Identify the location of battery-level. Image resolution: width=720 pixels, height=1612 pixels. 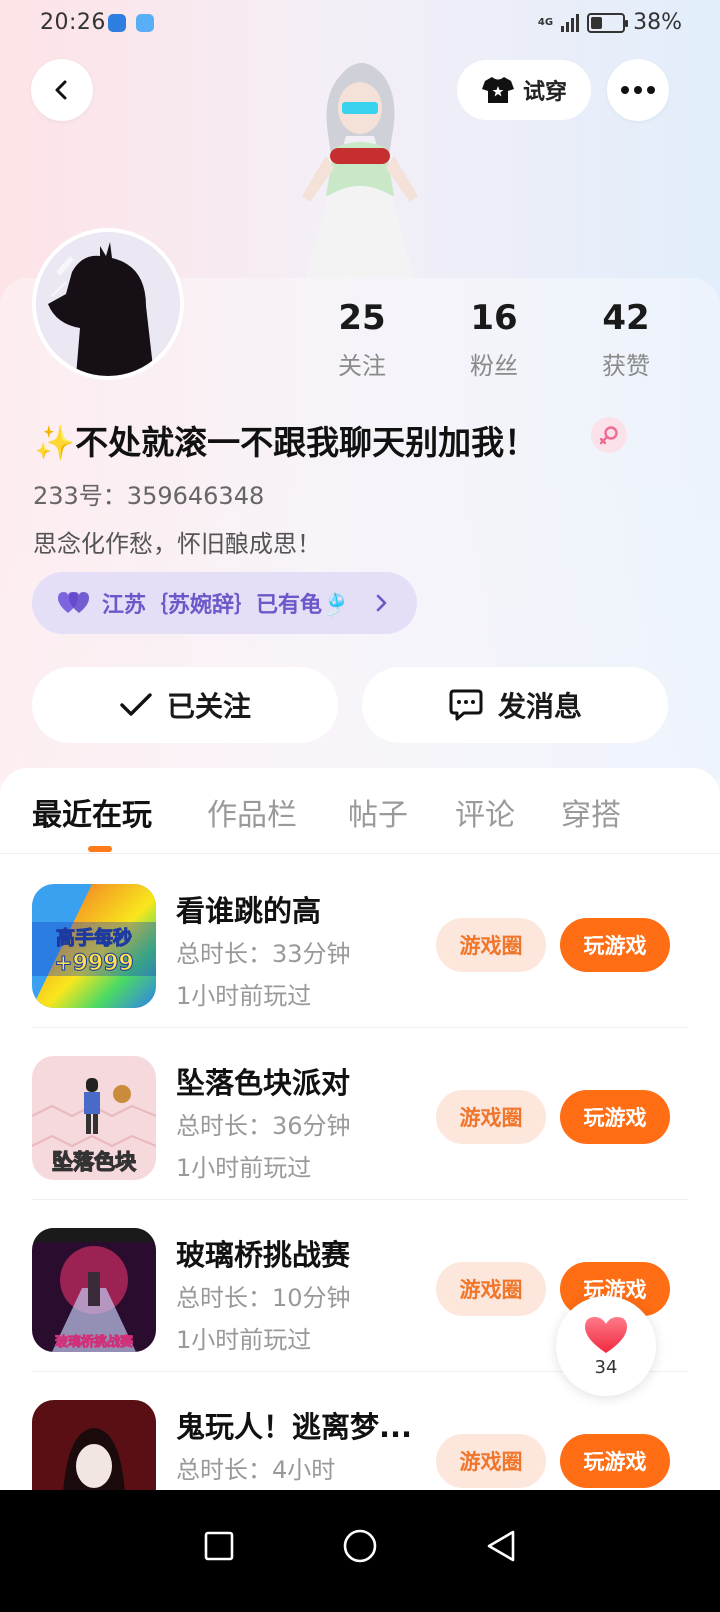
(597, 22).